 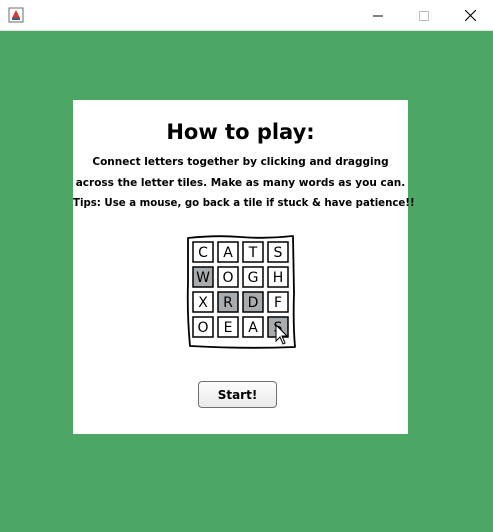 I want to click on letter-grid-illustration: CATSWOGHXRDFOEAS, so click(x=241, y=292).